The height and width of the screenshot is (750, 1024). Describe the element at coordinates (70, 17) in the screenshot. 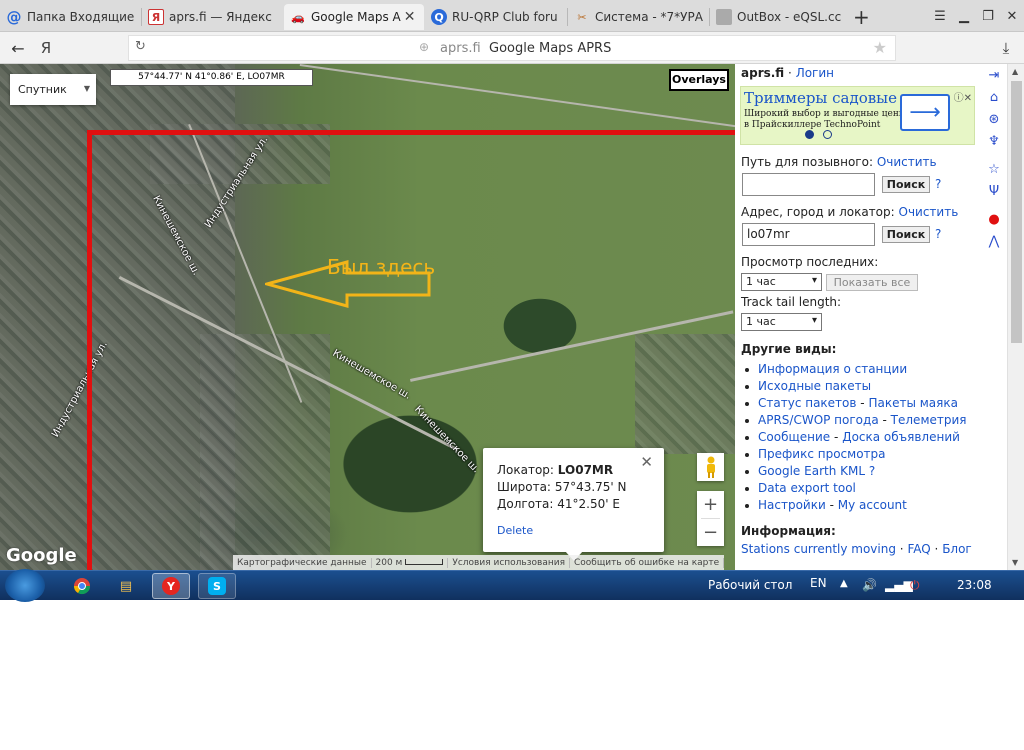

I see `tab-inbox: @ Папка Входящие` at that location.